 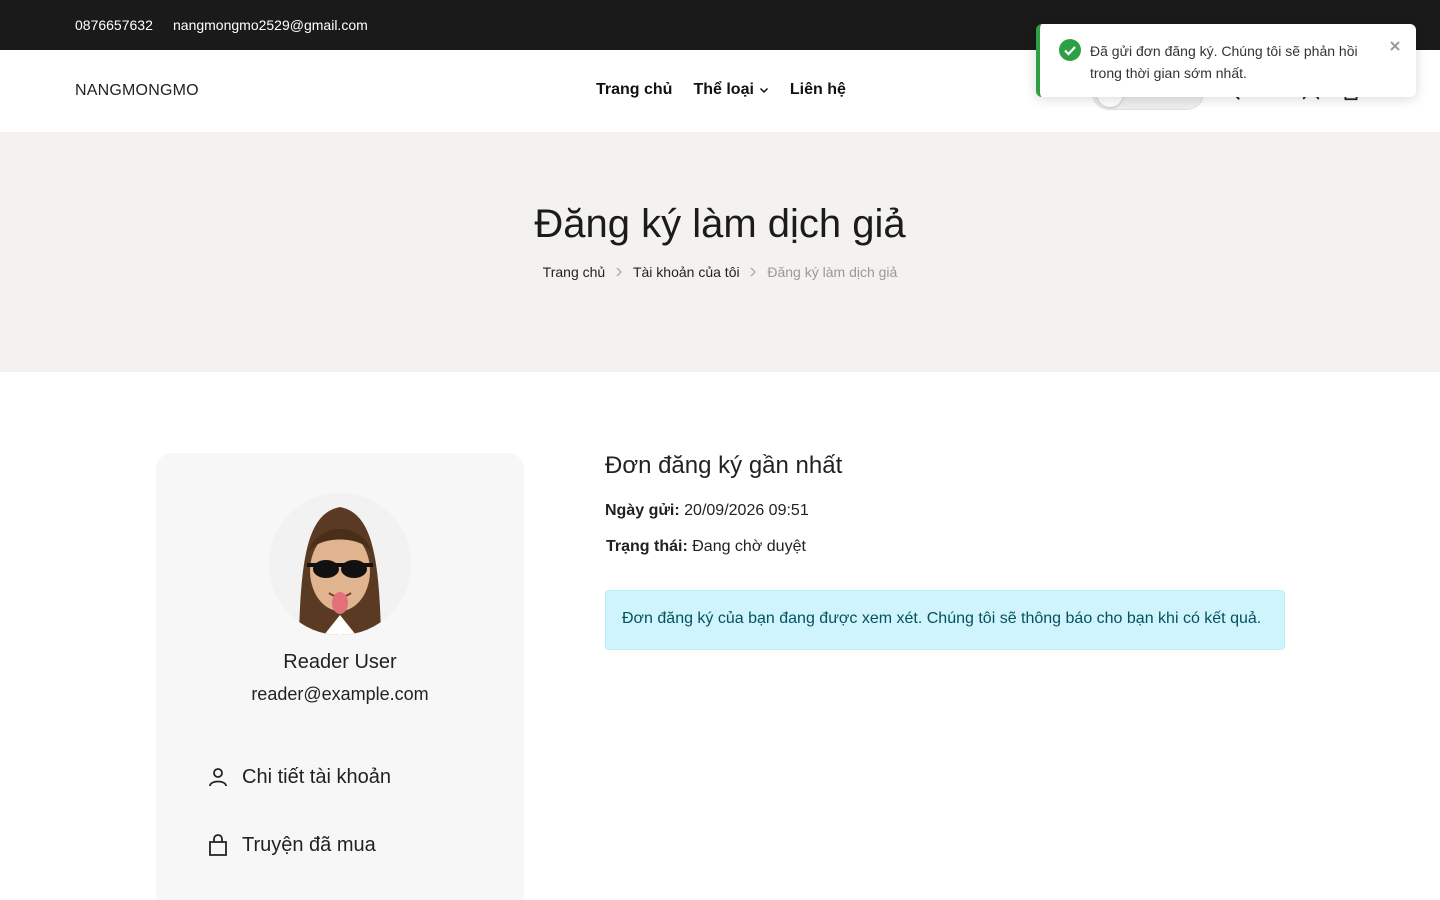 What do you see at coordinates (137, 91) in the screenshot?
I see `site-logo: NANGMONGMO` at bounding box center [137, 91].